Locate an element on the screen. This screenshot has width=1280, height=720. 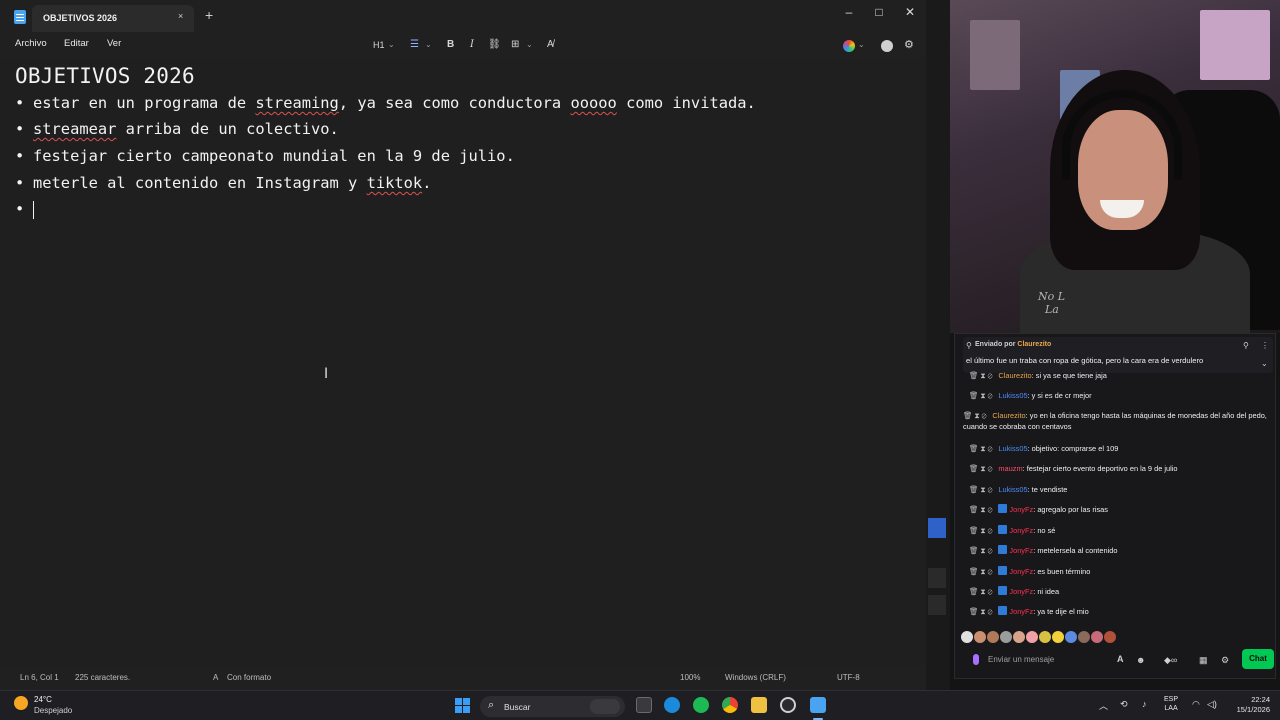
more-options-icon: ⋮ is located at coordinates (1265, 345).